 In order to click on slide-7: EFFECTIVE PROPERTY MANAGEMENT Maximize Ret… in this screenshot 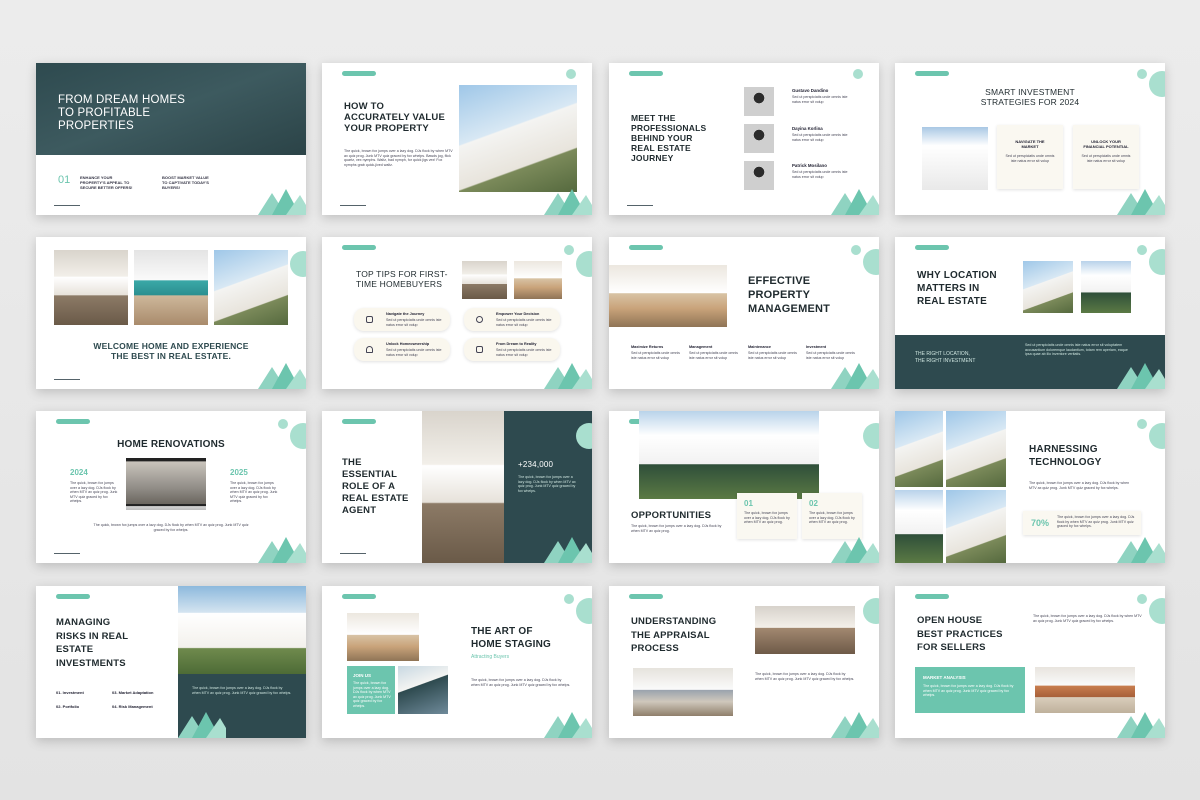, I will do `click(744, 313)`.